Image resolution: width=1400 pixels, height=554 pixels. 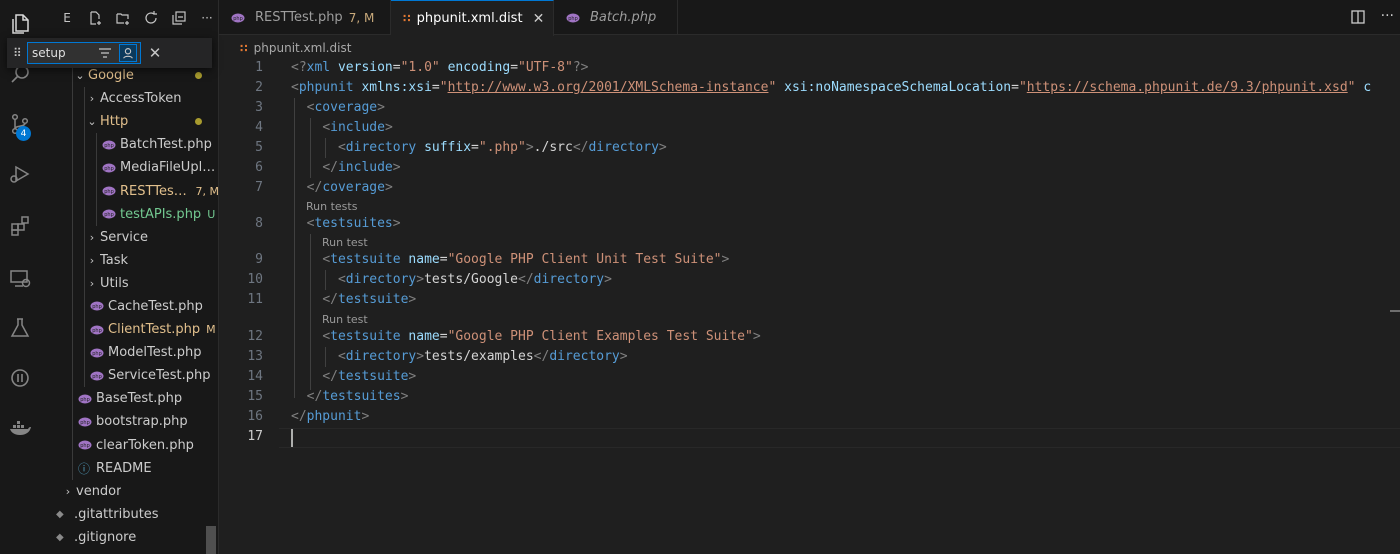 I want to click on tree-item-task: › Task, so click(x=129, y=260).